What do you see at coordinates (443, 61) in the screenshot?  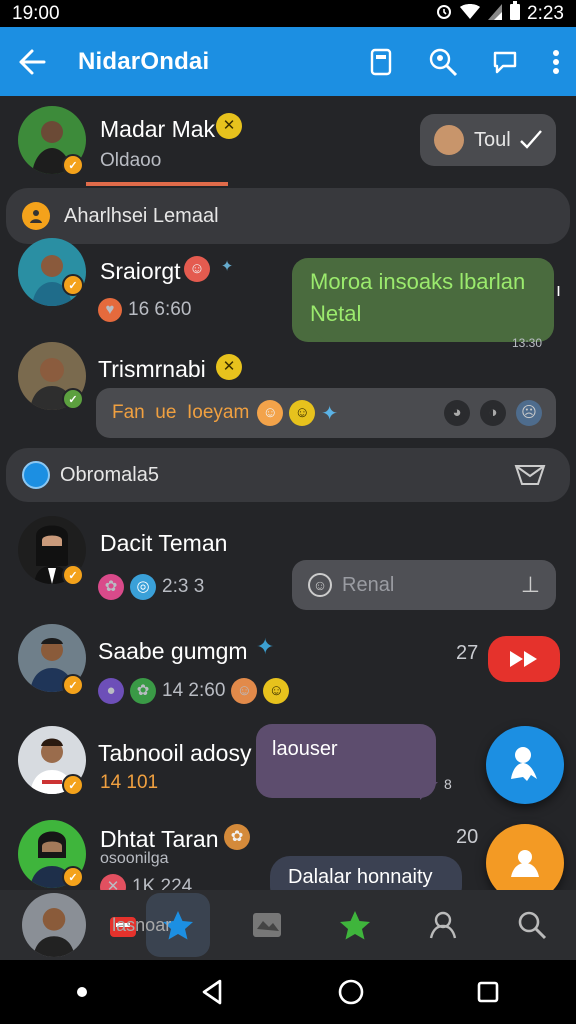 I see `search-people-button` at bounding box center [443, 61].